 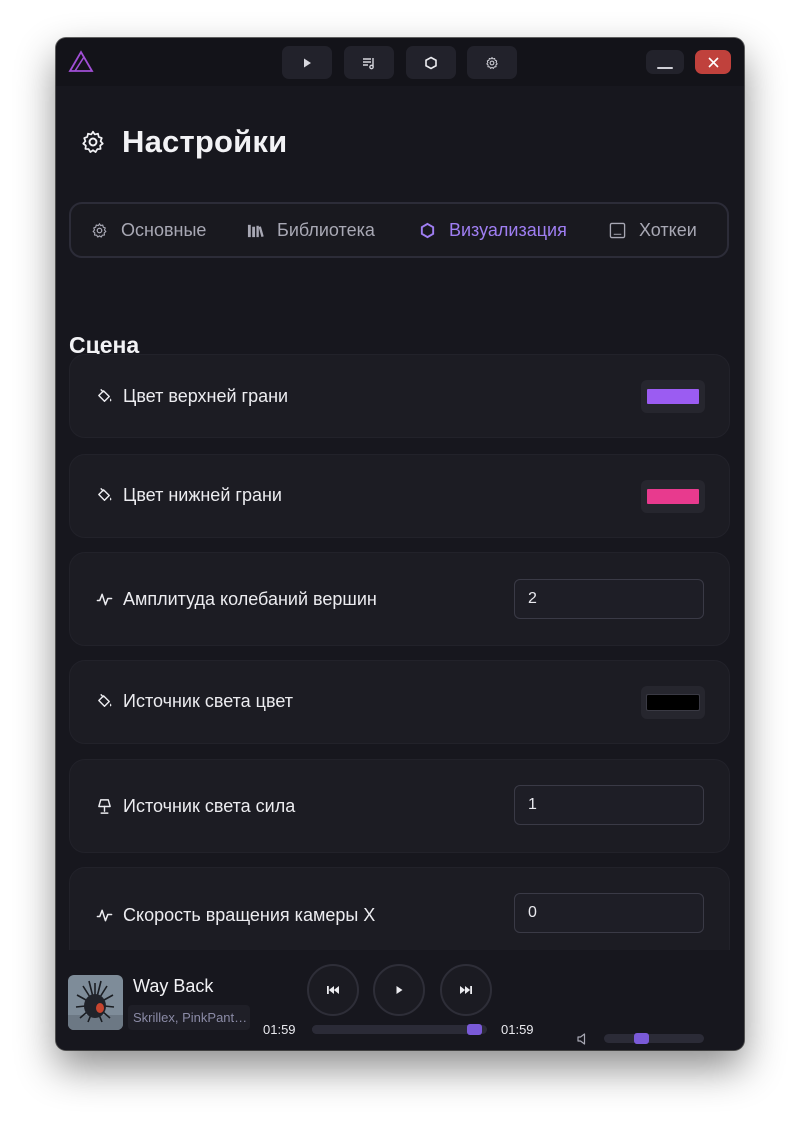 I want to click on setting-top-face-color: Цвет верхней грани, so click(x=399, y=396).